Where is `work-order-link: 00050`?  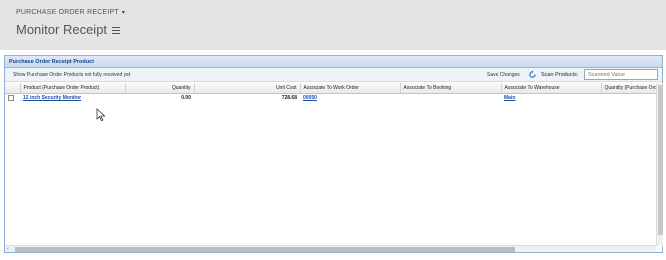
work-order-link: 00050 is located at coordinates (310, 98).